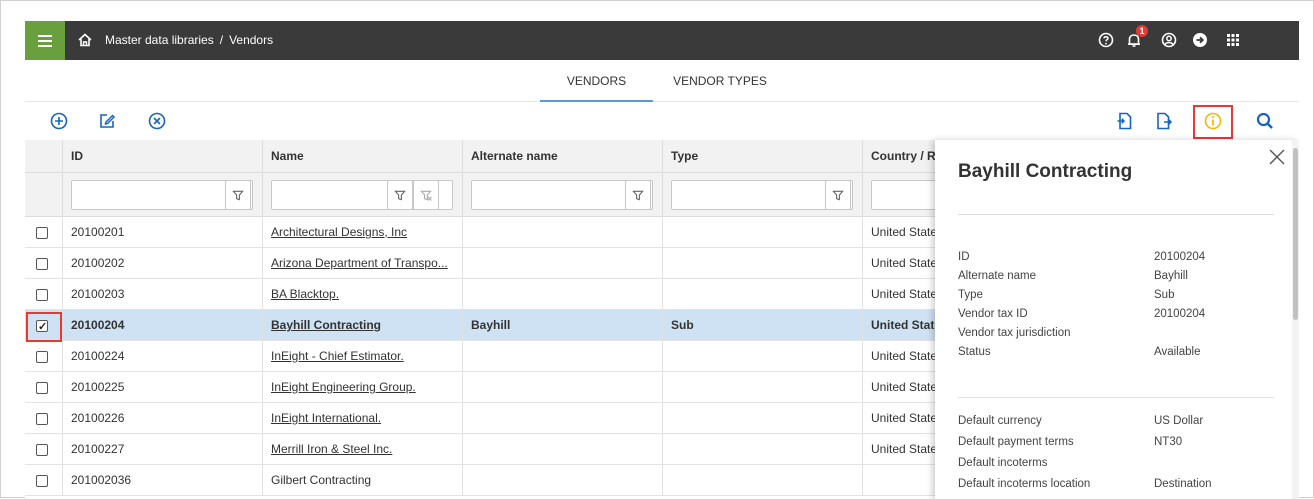  I want to click on menu-button, so click(45, 40).